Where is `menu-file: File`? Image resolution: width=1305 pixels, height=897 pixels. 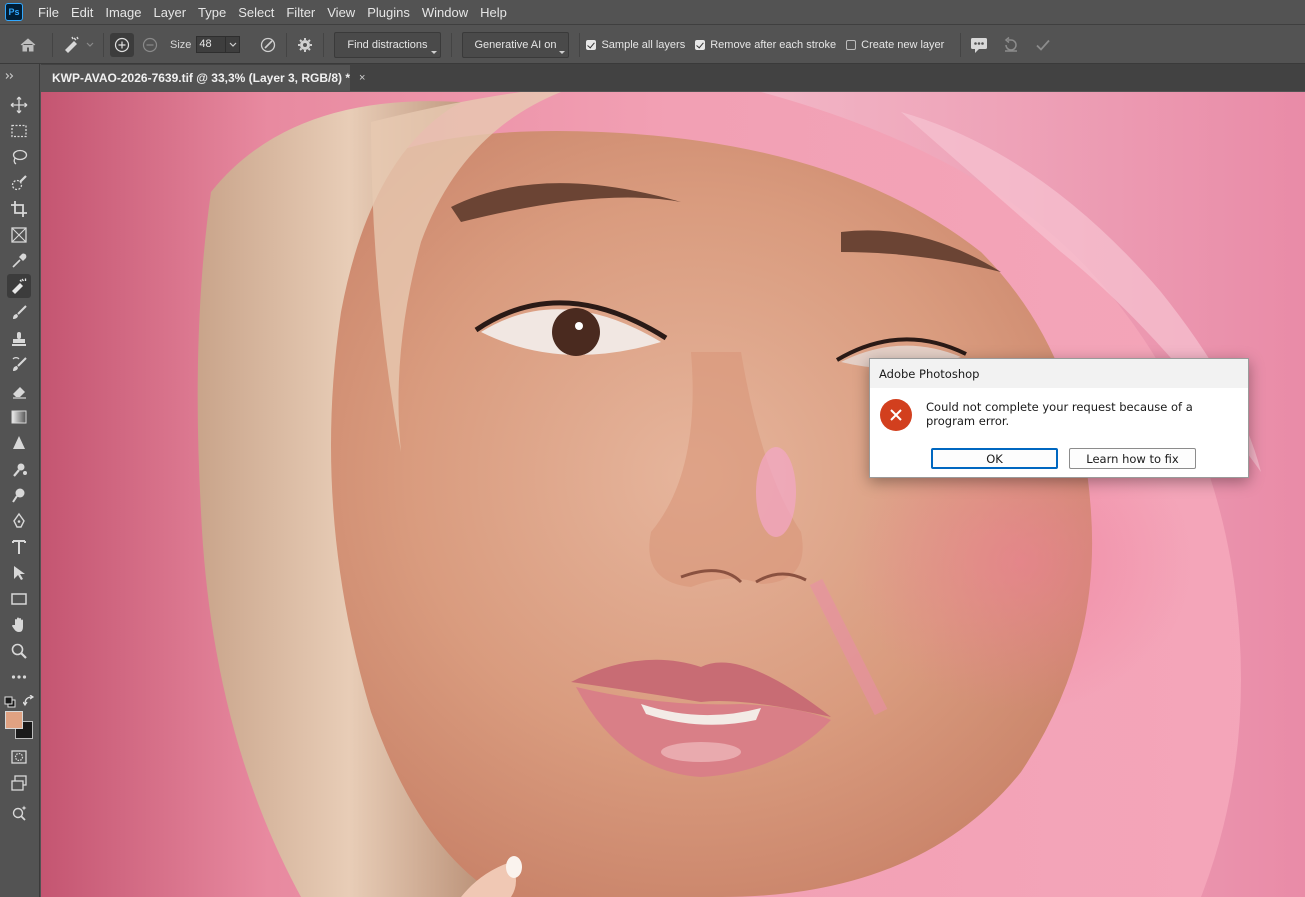
menu-file: File is located at coordinates (48, 12).